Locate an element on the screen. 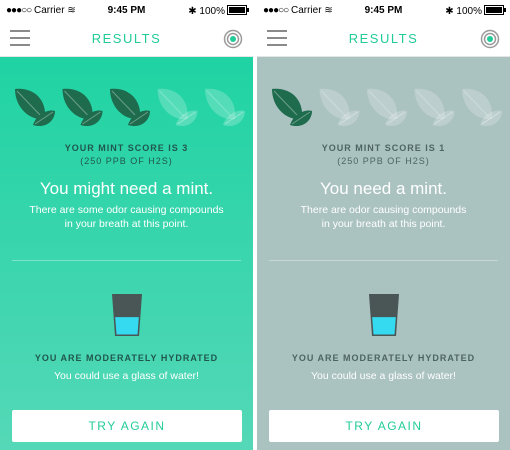  description-line-1: There are some odor causing compounds is located at coordinates (126, 210).